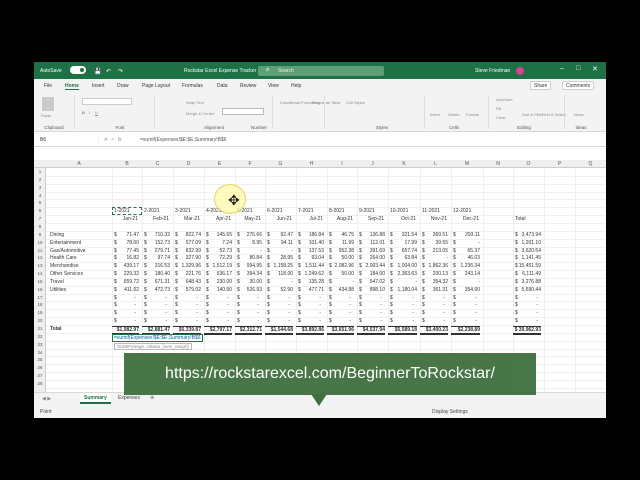 Image resolution: width=640 pixels, height=480 pixels. Describe the element at coordinates (228, 305) in the screenshot. I see `empty-value: -` at that location.